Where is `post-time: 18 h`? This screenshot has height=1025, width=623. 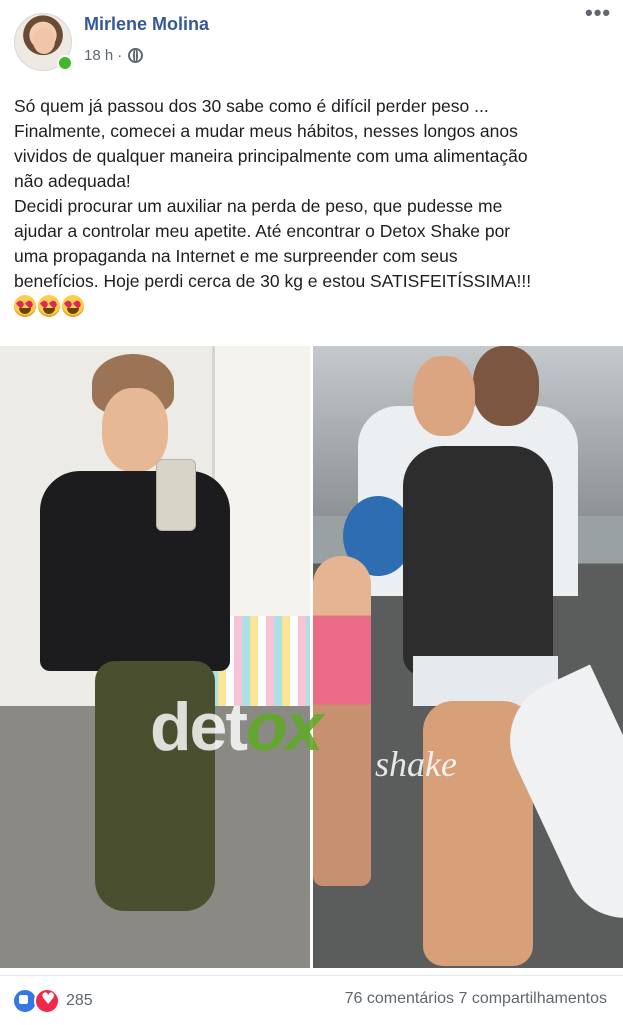 post-time: 18 h is located at coordinates (98, 55).